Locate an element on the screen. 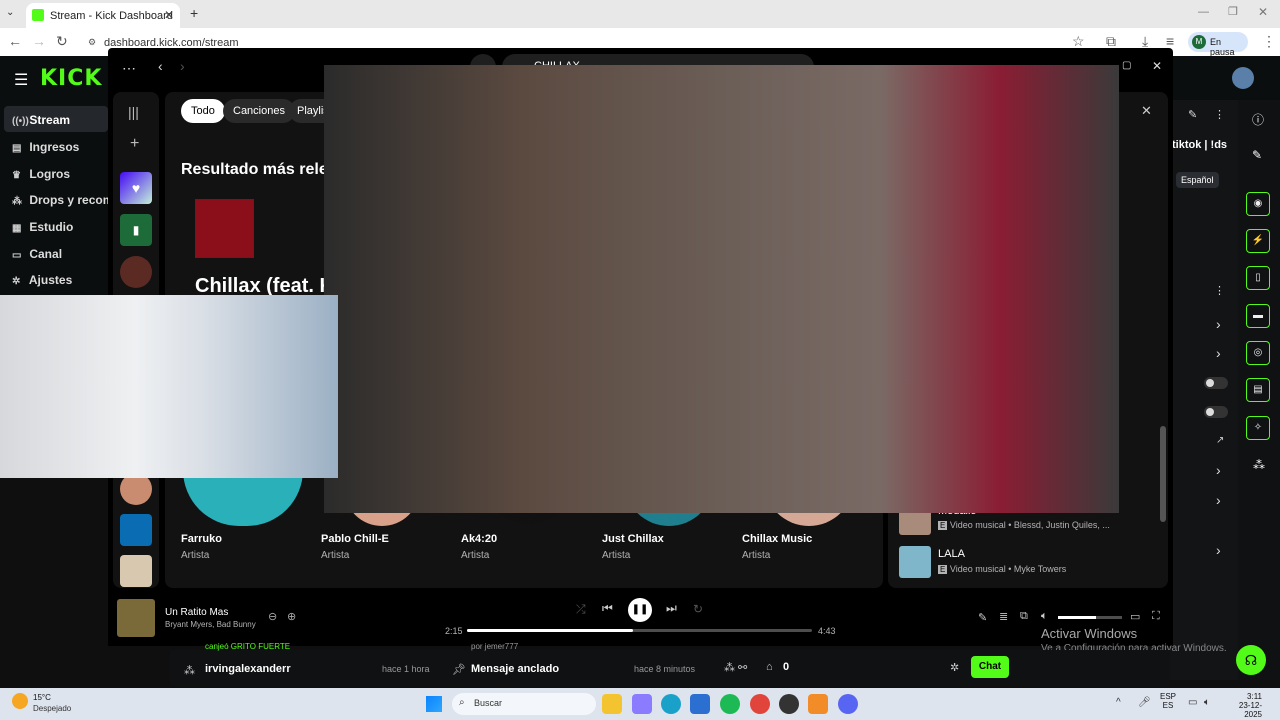 This screenshot has height=720, width=1280. new-tab-icon: + is located at coordinates (194, 13).